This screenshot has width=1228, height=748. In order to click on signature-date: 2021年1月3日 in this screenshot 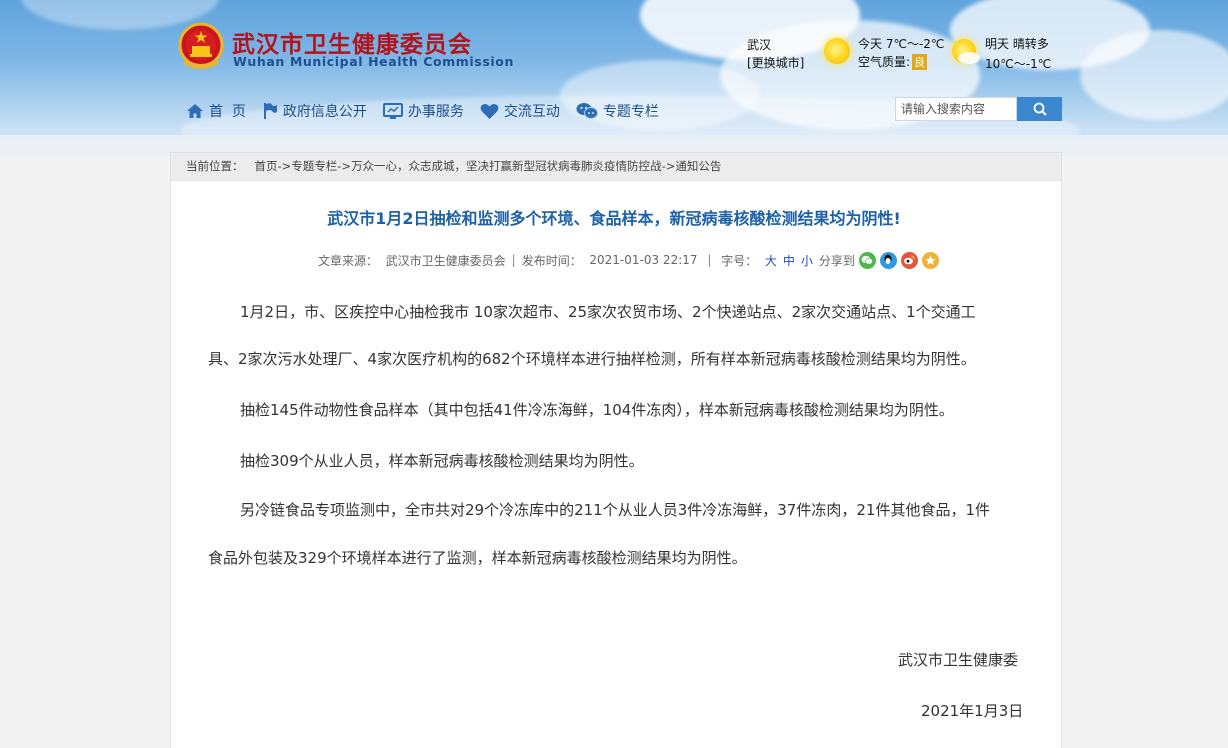, I will do `click(972, 711)`.